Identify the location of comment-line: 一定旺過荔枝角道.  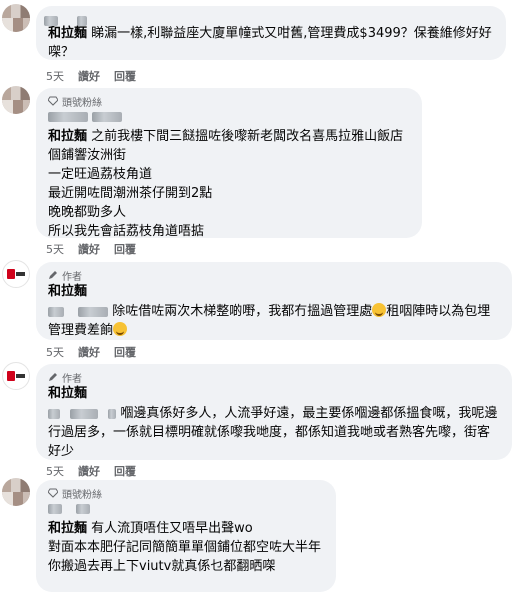
(100, 174).